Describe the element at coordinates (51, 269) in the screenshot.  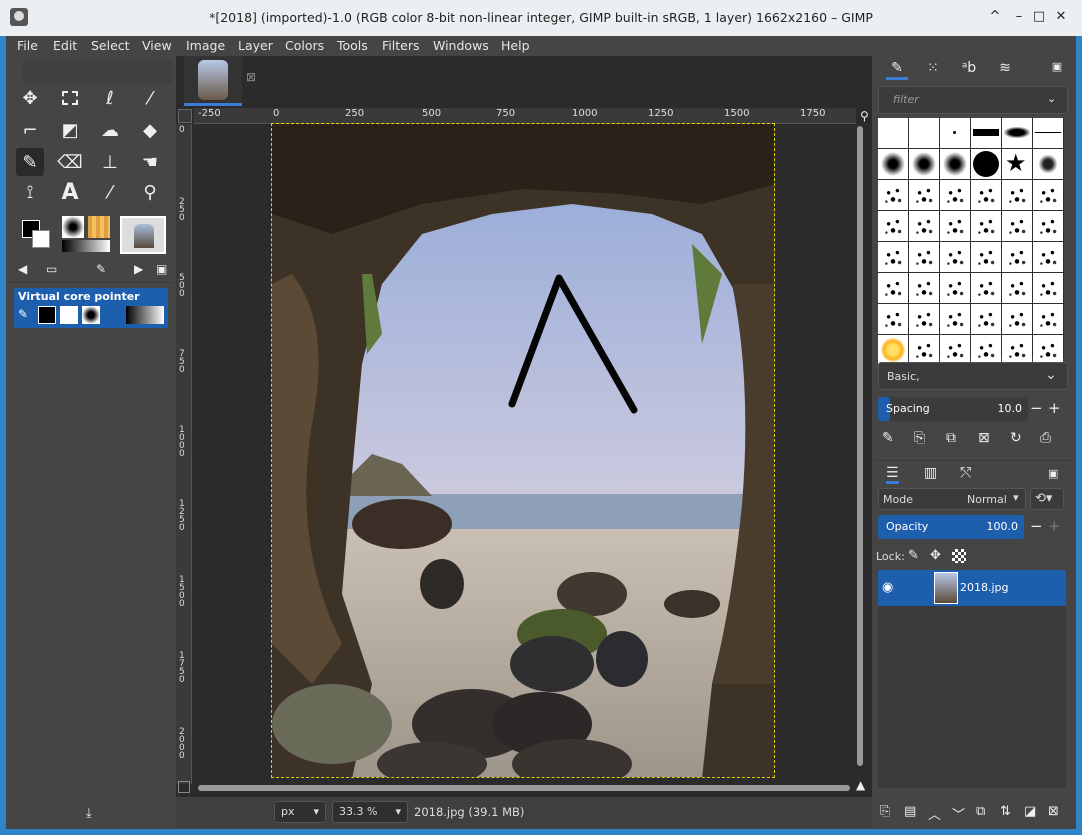
I see `device-status-icon: ▭` at that location.